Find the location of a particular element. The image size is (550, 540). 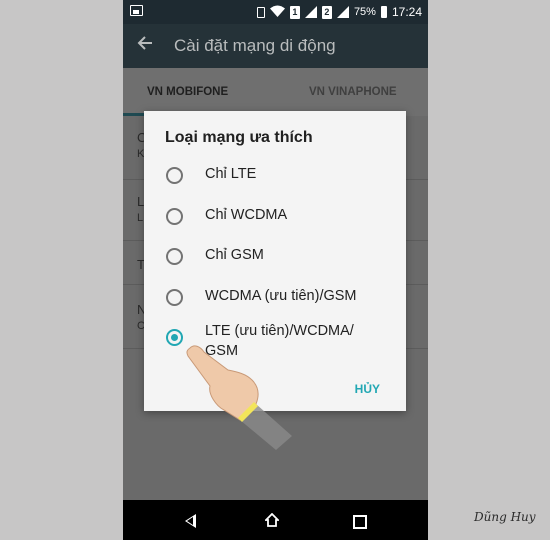

gallery-notification-icon is located at coordinates (136, 10).